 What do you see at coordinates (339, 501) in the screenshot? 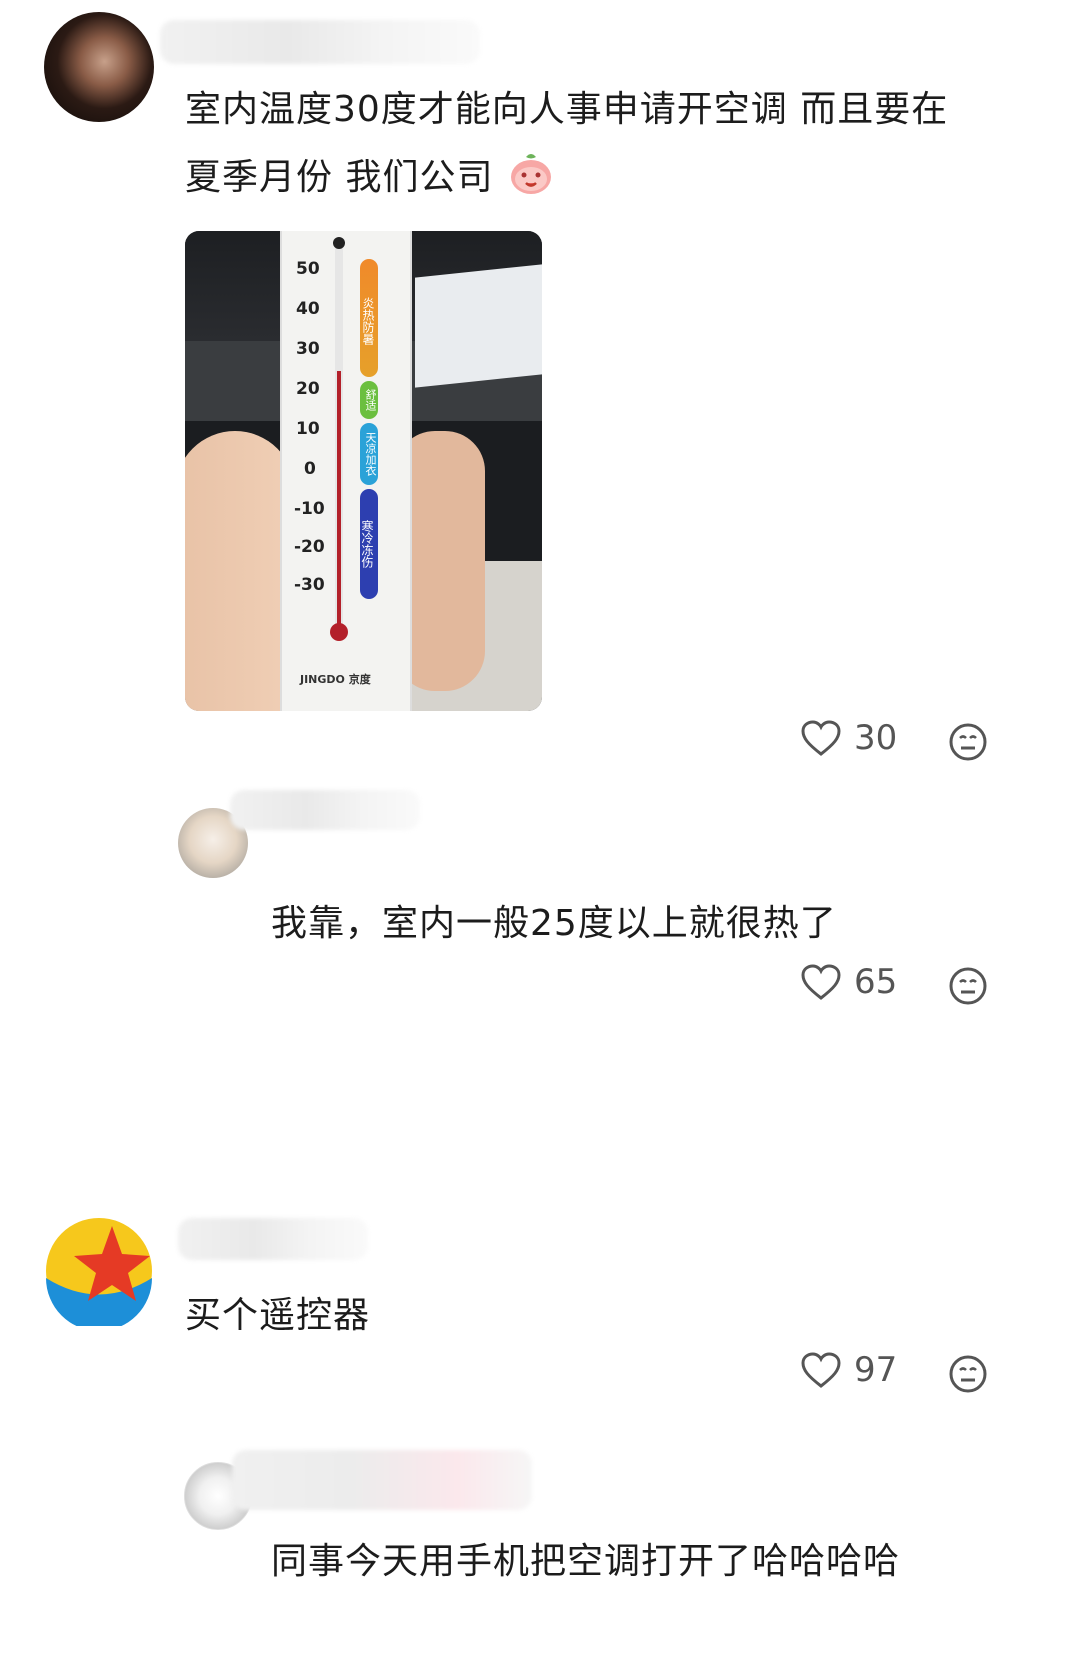
I see `thermometer-mercury` at bounding box center [339, 501].